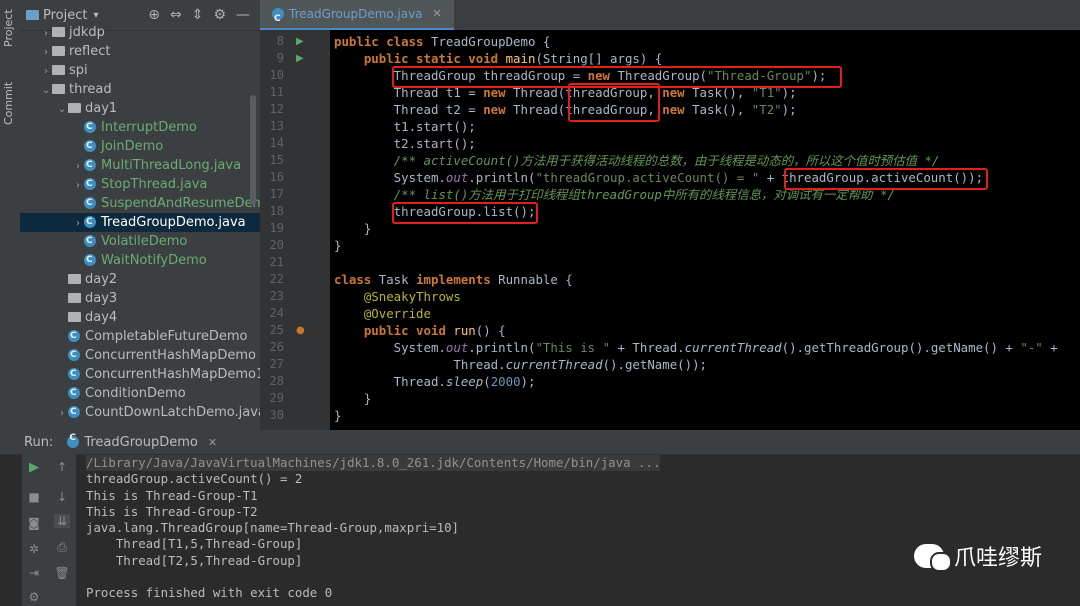 This screenshot has width=1080, height=606. What do you see at coordinates (142, 441) in the screenshot?
I see `run-tab: TreadGroupDemo ✕` at bounding box center [142, 441].